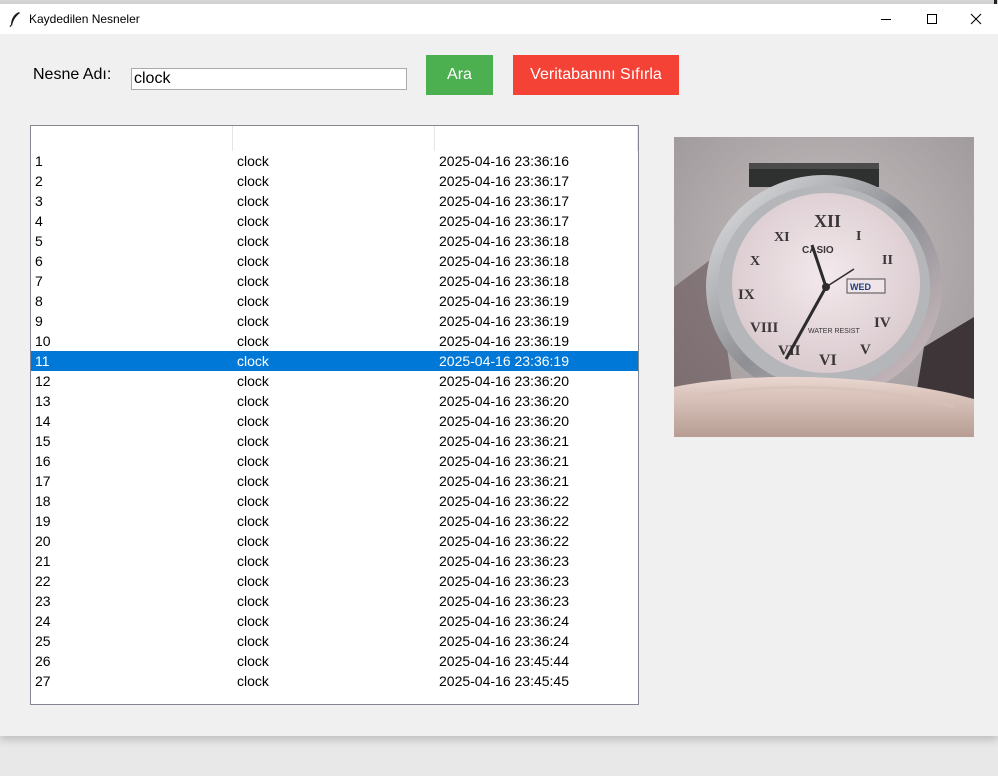 This screenshot has width=998, height=776. I want to click on watch-brand-text: CASIO, so click(818, 250).